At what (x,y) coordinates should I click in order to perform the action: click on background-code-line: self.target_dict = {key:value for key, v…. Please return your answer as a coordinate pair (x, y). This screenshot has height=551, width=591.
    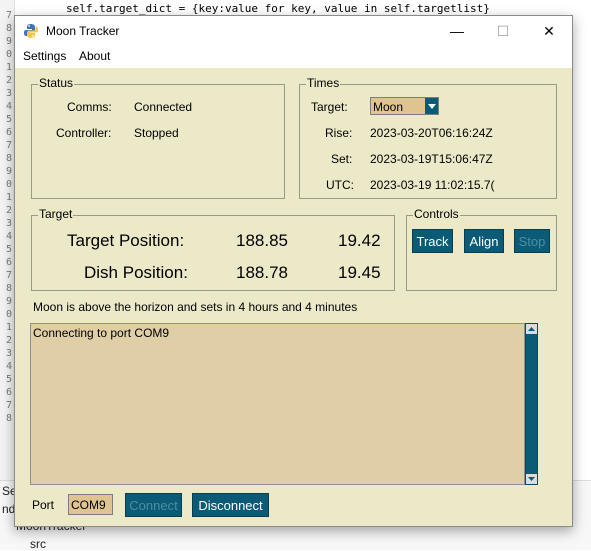
    Looking at the image, I should click on (278, 8).